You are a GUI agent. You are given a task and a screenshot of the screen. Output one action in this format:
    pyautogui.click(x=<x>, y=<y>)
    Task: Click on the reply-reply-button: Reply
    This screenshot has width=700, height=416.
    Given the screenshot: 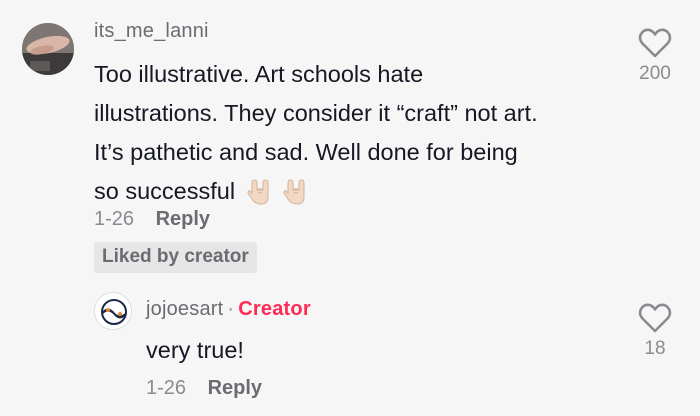 What is the action you would take?
    pyautogui.click(x=235, y=388)
    